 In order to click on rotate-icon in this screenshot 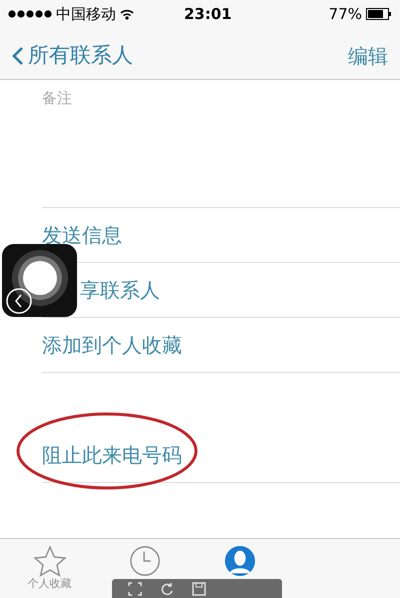, I will do `click(167, 589)`.